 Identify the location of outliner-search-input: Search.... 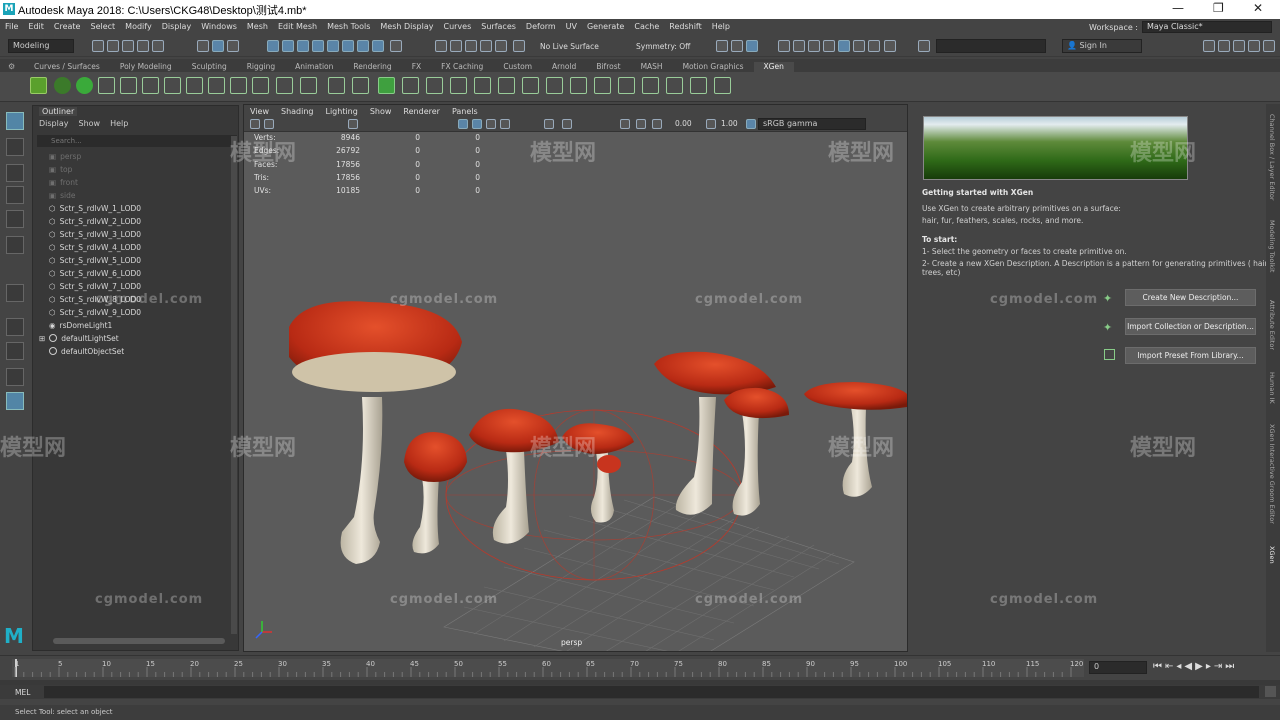
(137, 141).